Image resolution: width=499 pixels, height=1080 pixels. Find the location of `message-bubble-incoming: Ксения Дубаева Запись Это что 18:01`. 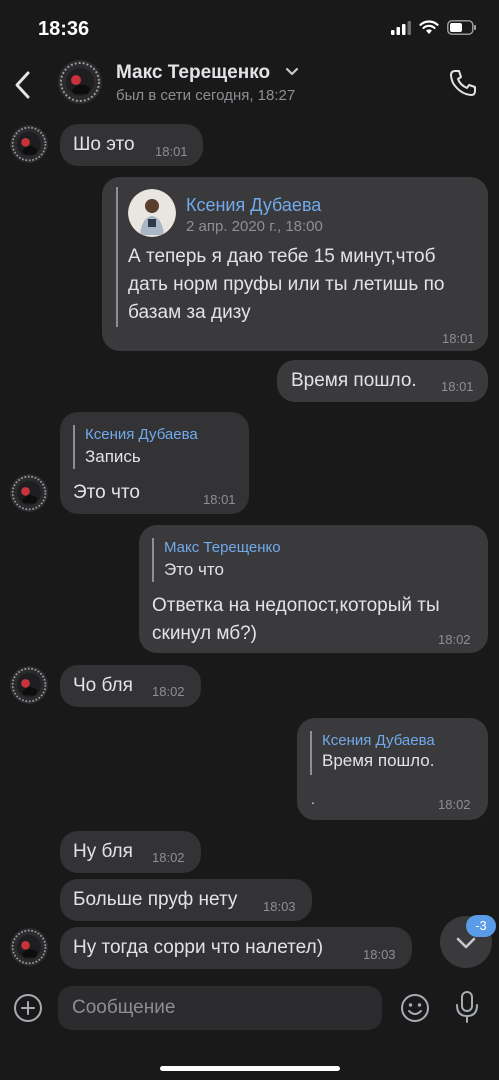

message-bubble-incoming: Ксения Дубаева Запись Это что 18:01 is located at coordinates (154, 463).